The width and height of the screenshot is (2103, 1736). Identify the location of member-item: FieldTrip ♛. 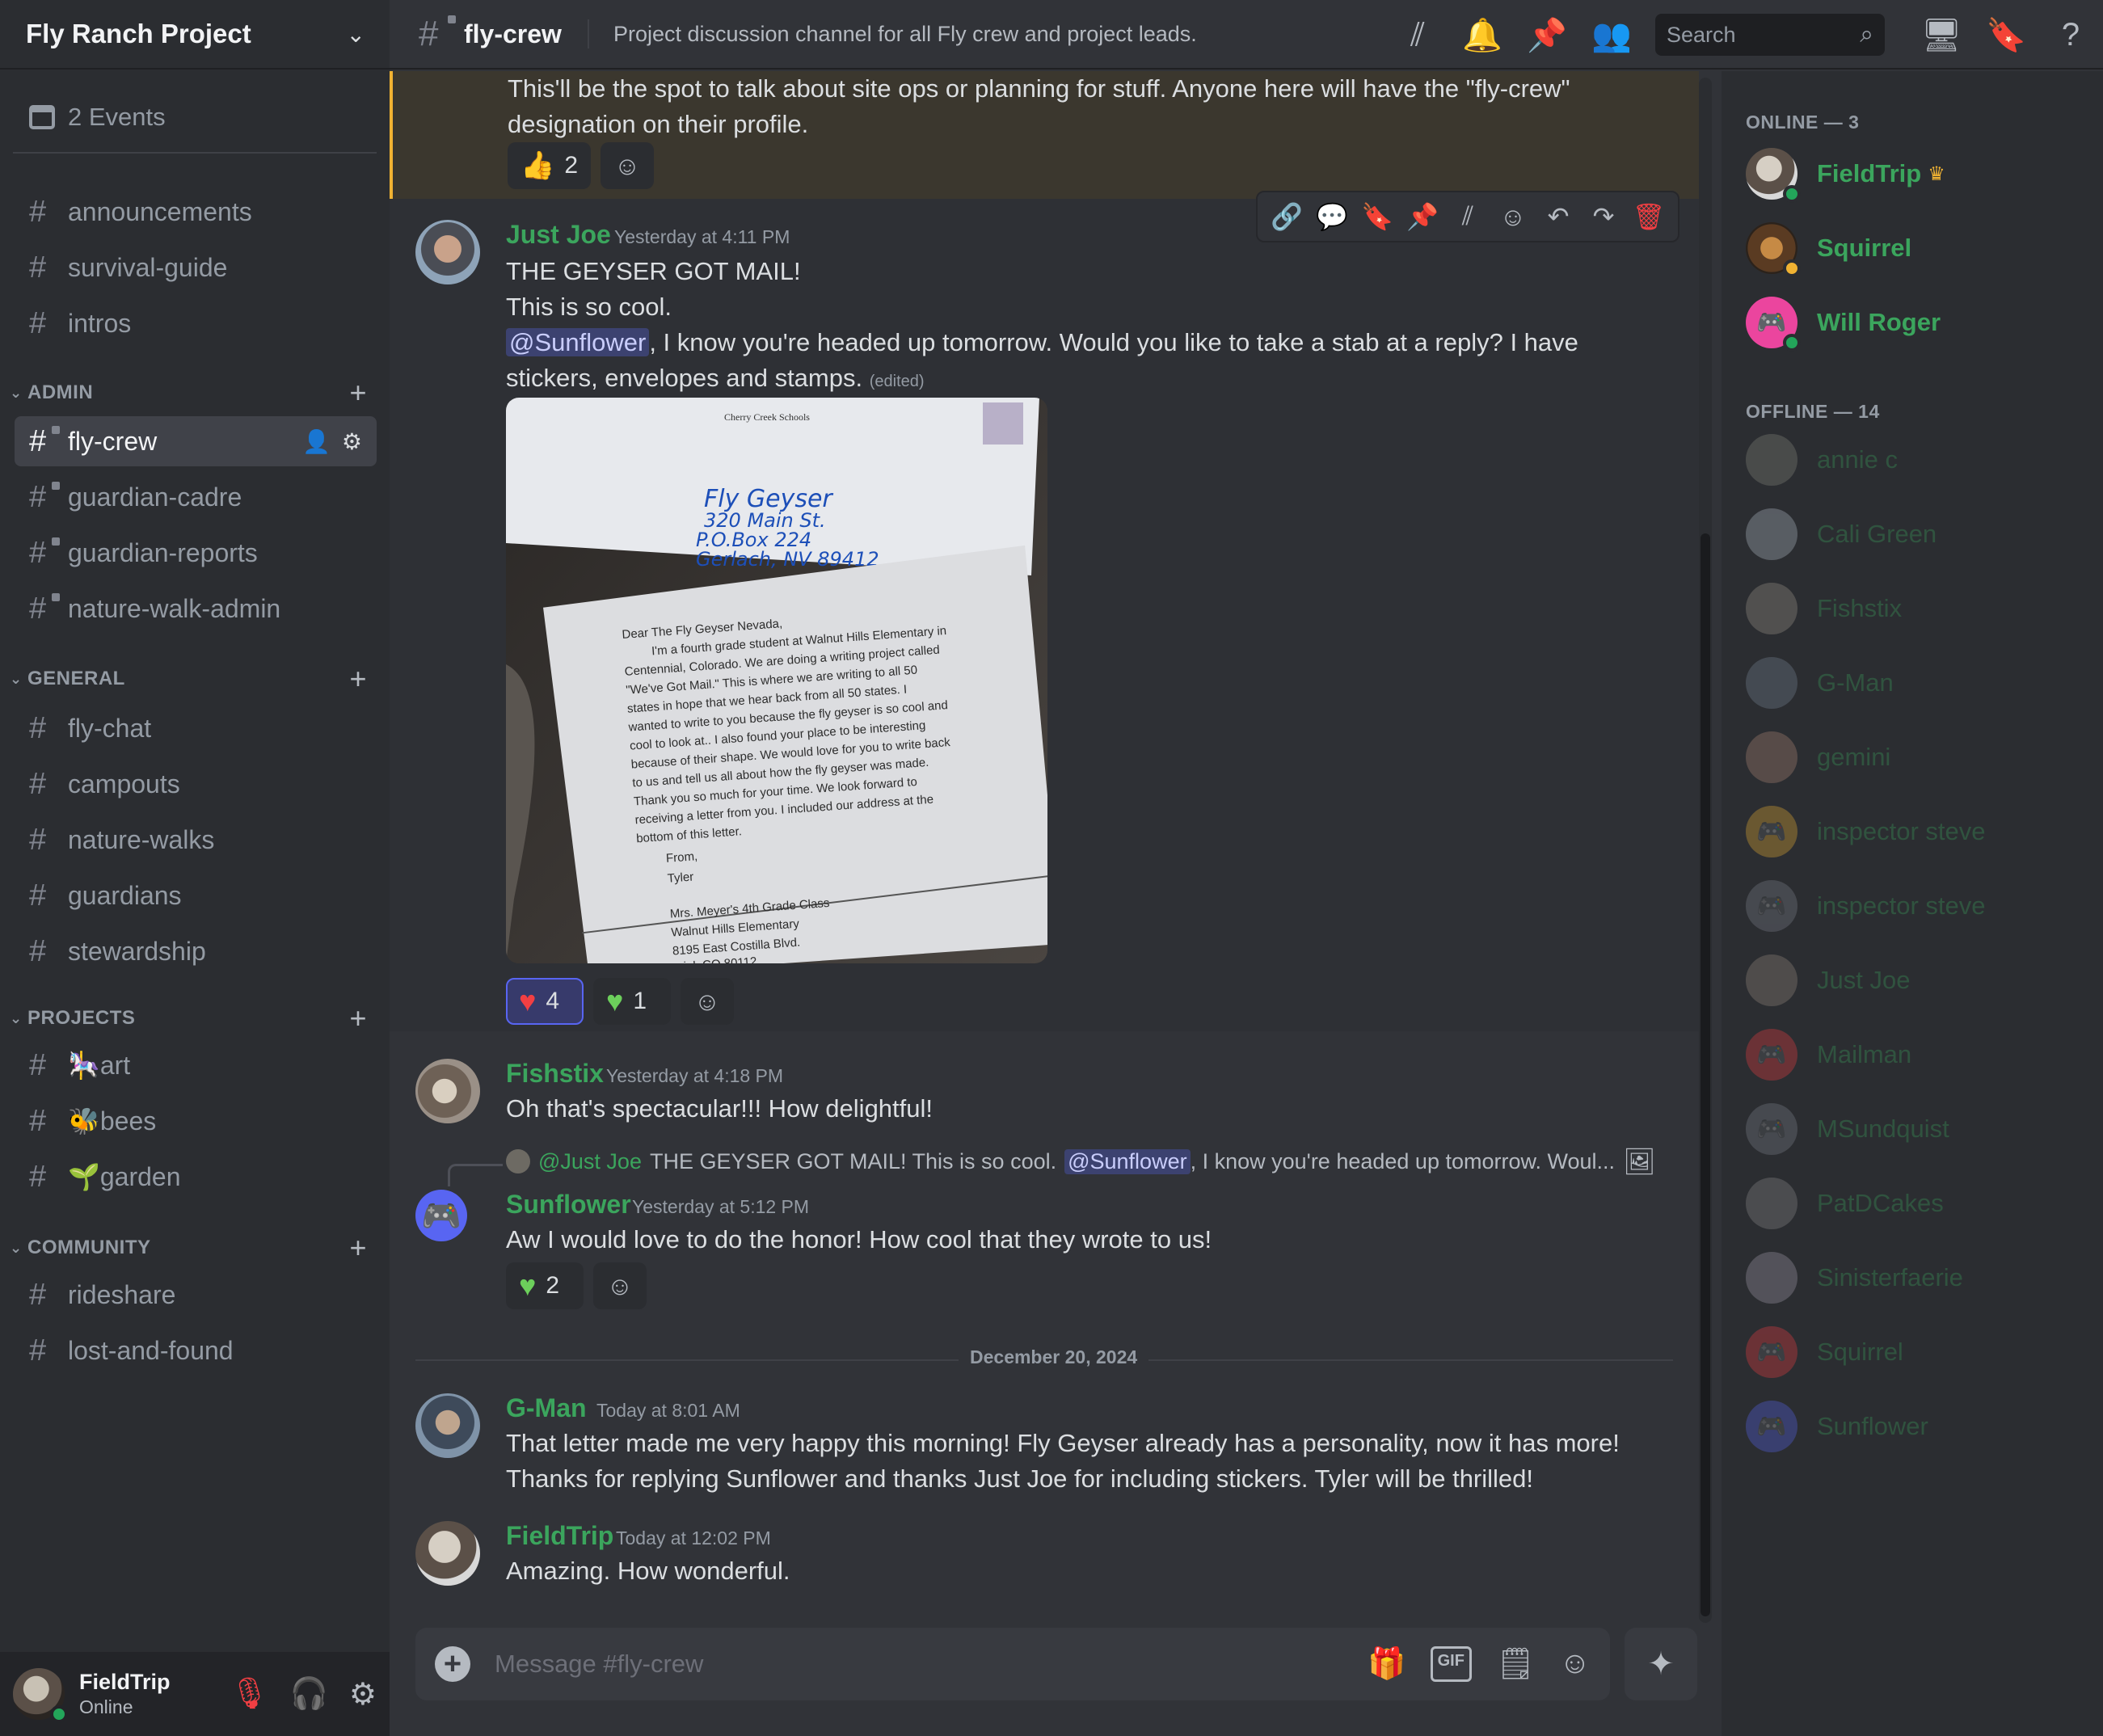
(1919, 174).